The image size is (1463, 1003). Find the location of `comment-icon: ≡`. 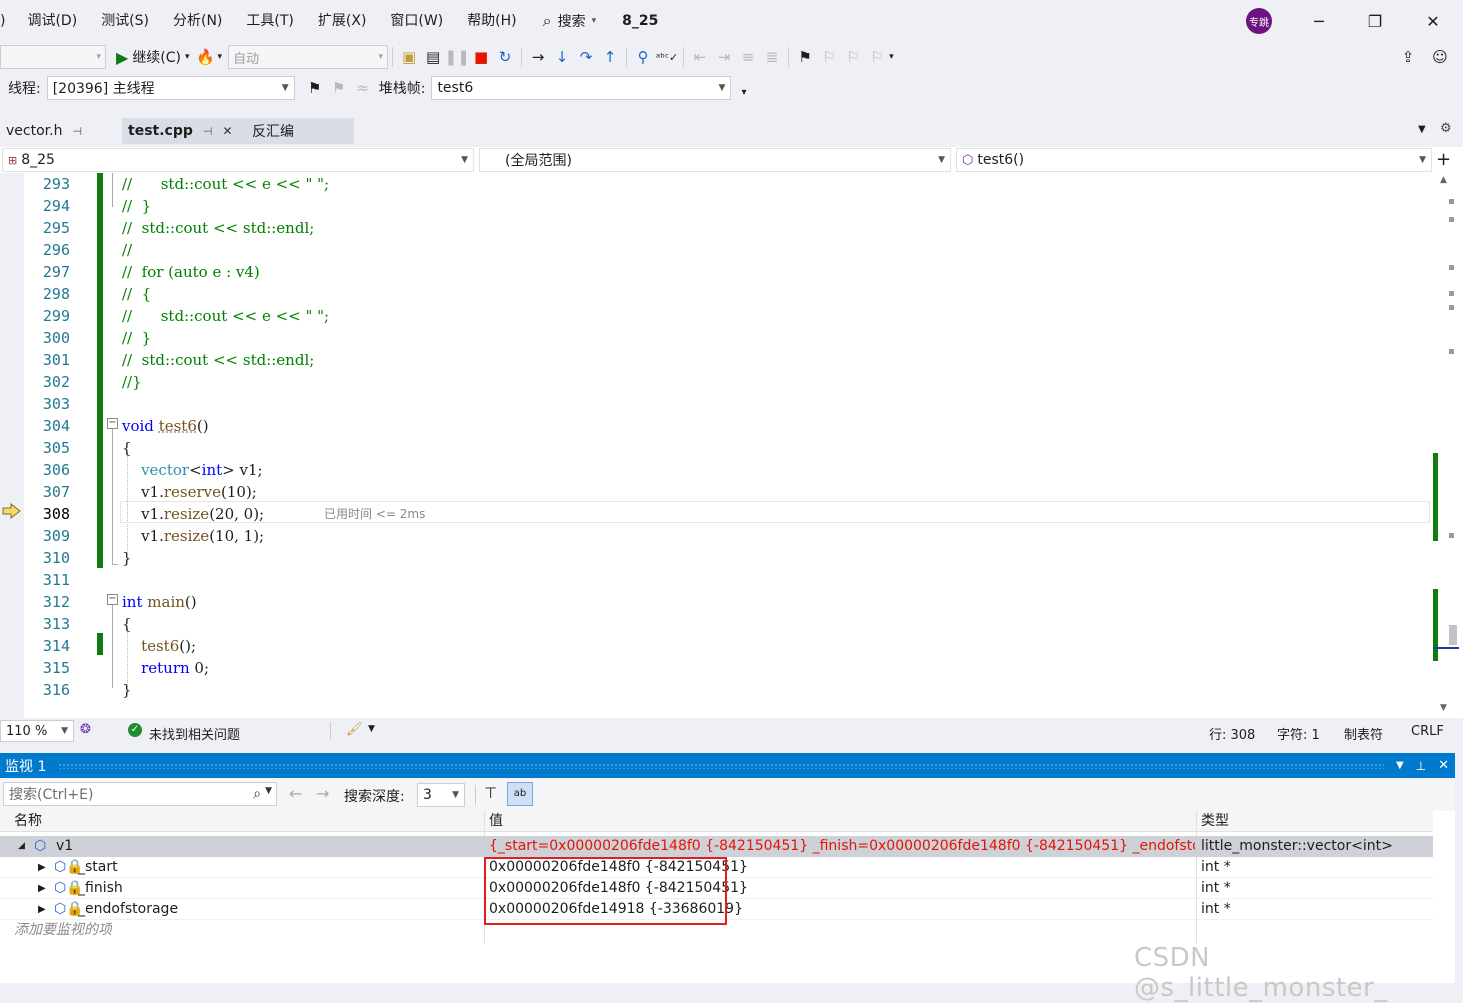

comment-icon: ≡ is located at coordinates (748, 57).